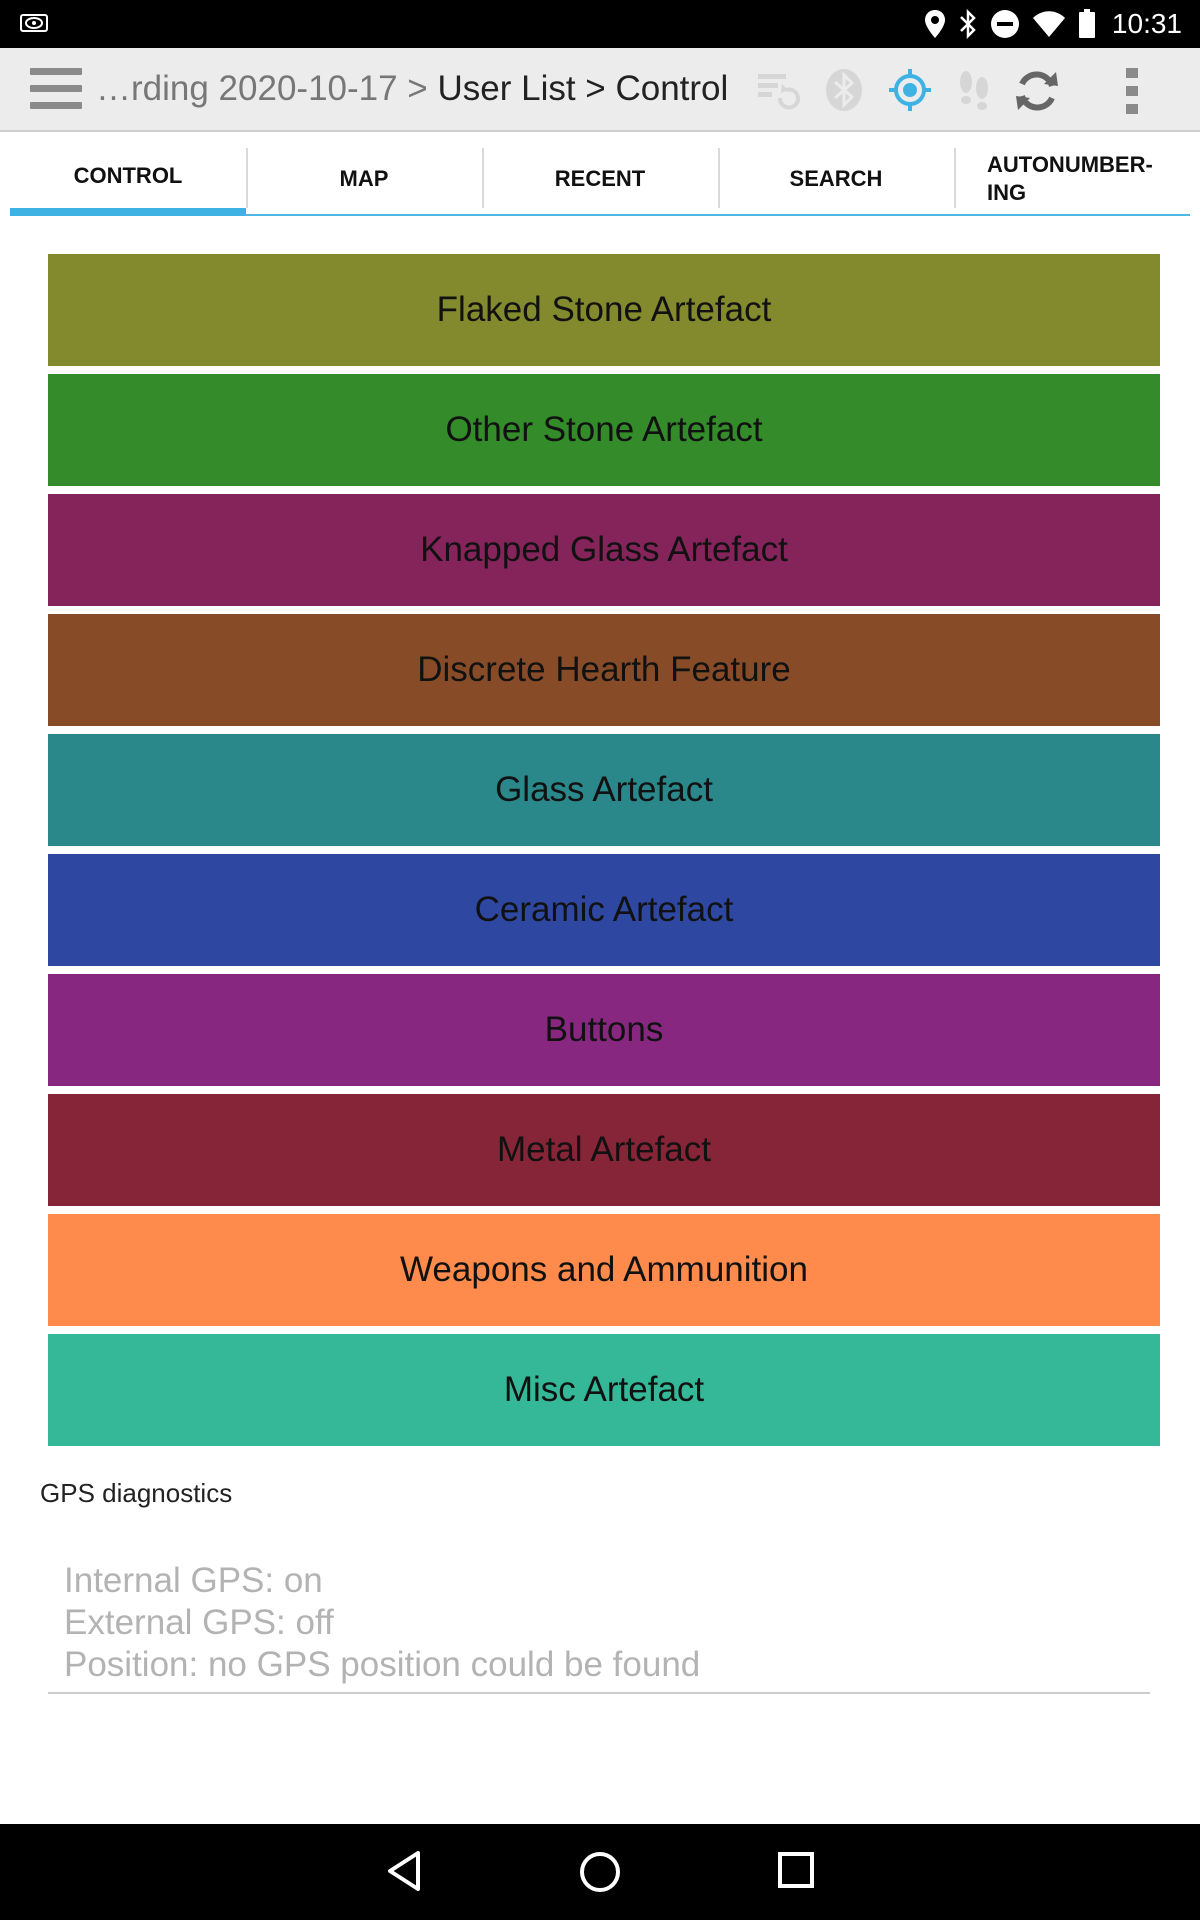 The height and width of the screenshot is (1920, 1200). I want to click on home-icon, so click(600, 1872).